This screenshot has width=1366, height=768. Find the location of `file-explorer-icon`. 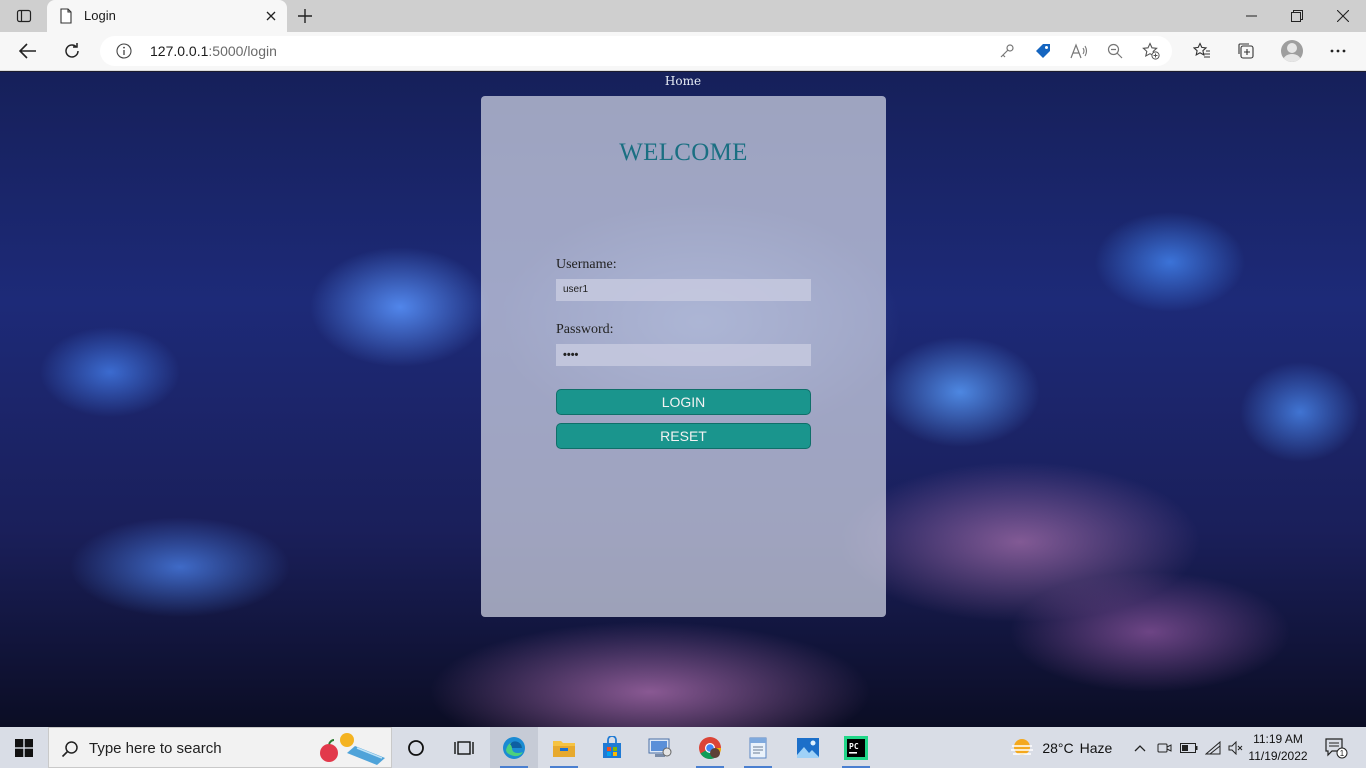

file-explorer-icon is located at coordinates (564, 747).